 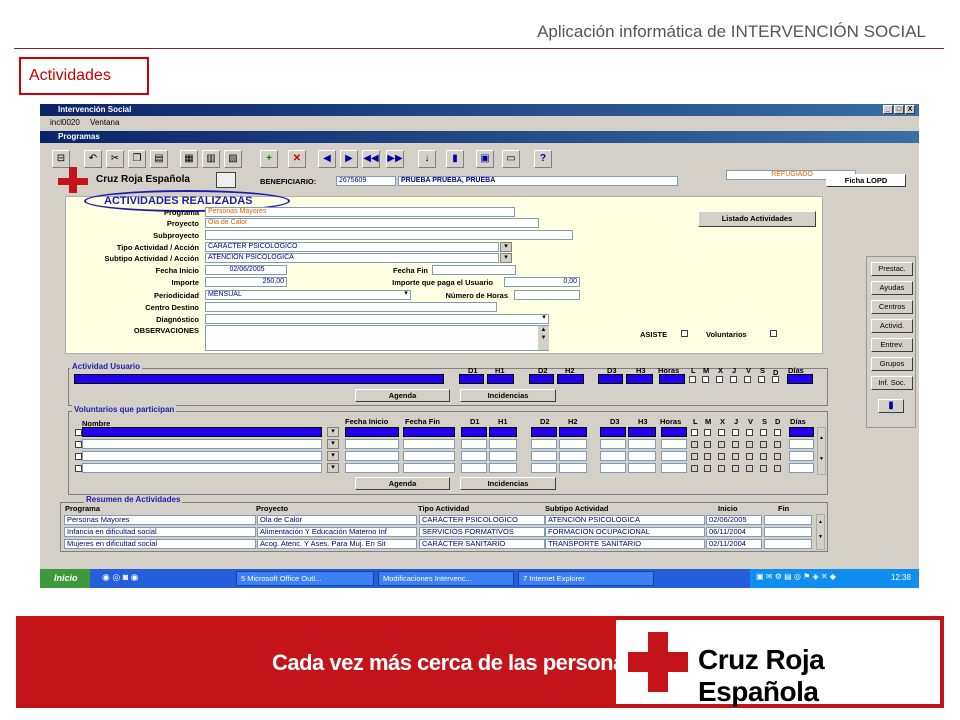 I want to click on listado-actividades-button: Listado Actividades, so click(x=757, y=219).